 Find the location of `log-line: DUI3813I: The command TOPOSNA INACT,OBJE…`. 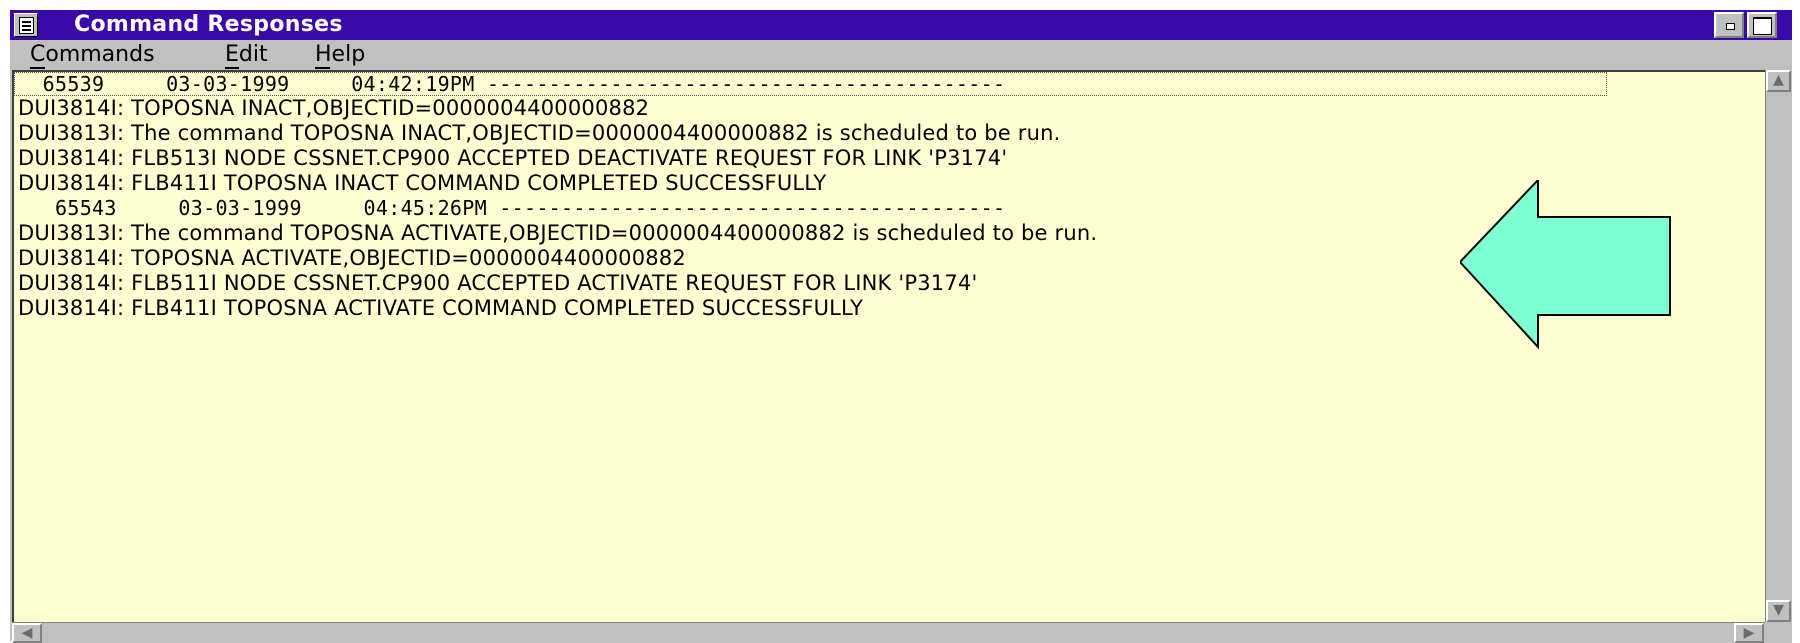

log-line: DUI3813I: The command TOPOSNA INACT,OBJE… is located at coordinates (539, 133).